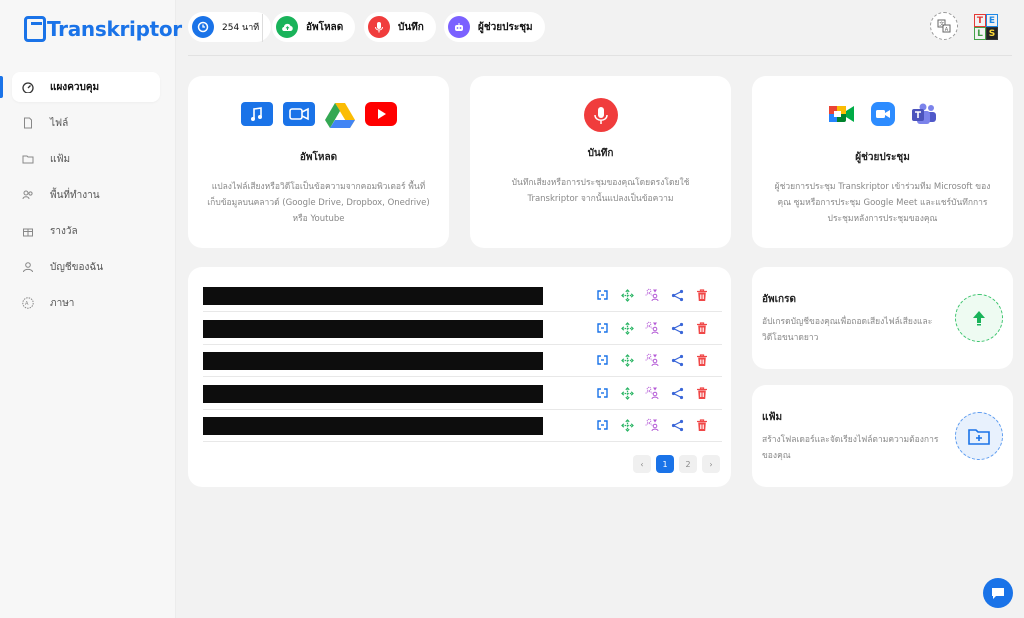 This screenshot has width=1024, height=618. What do you see at coordinates (600, 153) in the screenshot?
I see `record-card-title: บันทึก` at bounding box center [600, 153].